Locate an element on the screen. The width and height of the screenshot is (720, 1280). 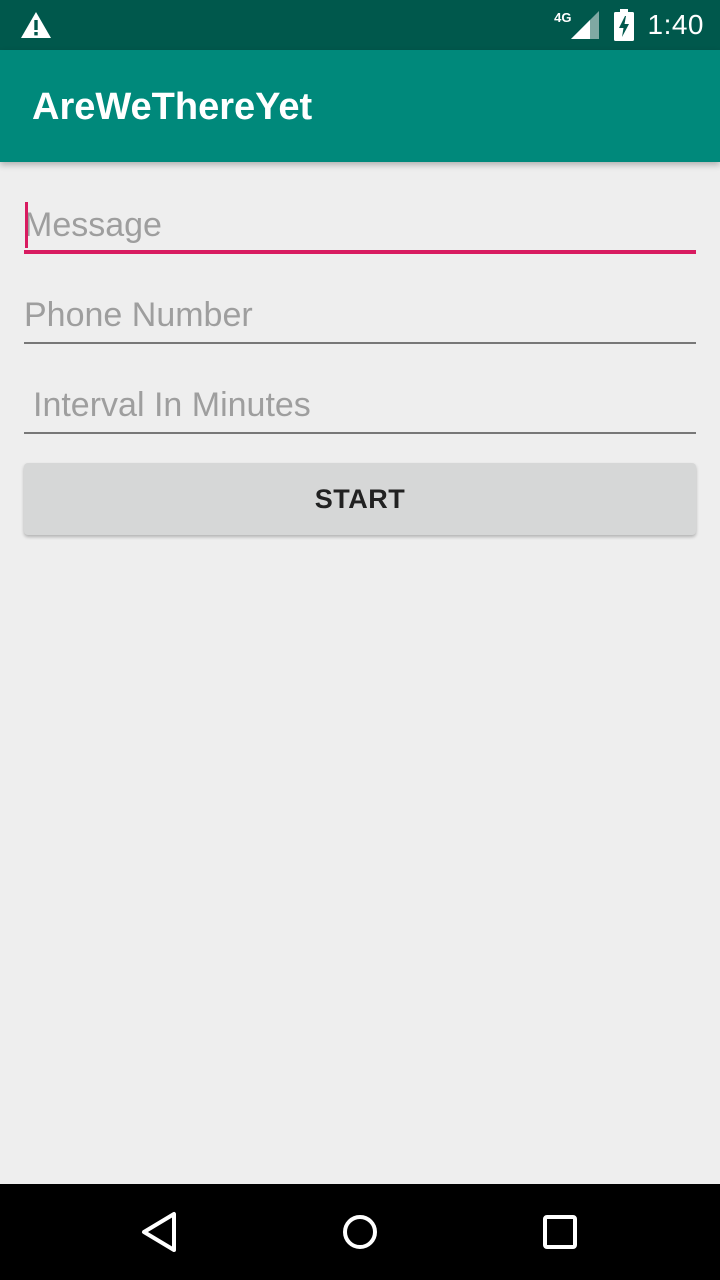
warning-icon is located at coordinates (36, 25).